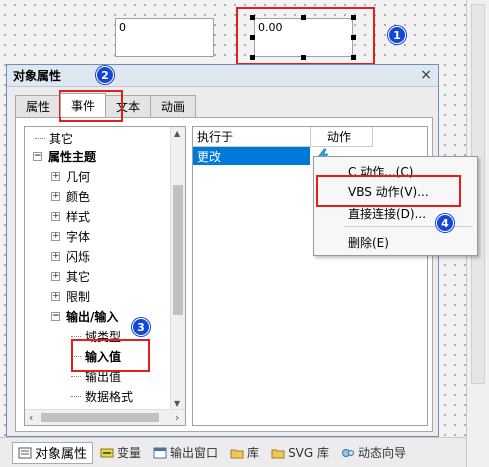 Image resolution: width=489 pixels, height=467 pixels. Describe the element at coordinates (78, 236) in the screenshot. I see `tree-item-label: 字体` at that location.